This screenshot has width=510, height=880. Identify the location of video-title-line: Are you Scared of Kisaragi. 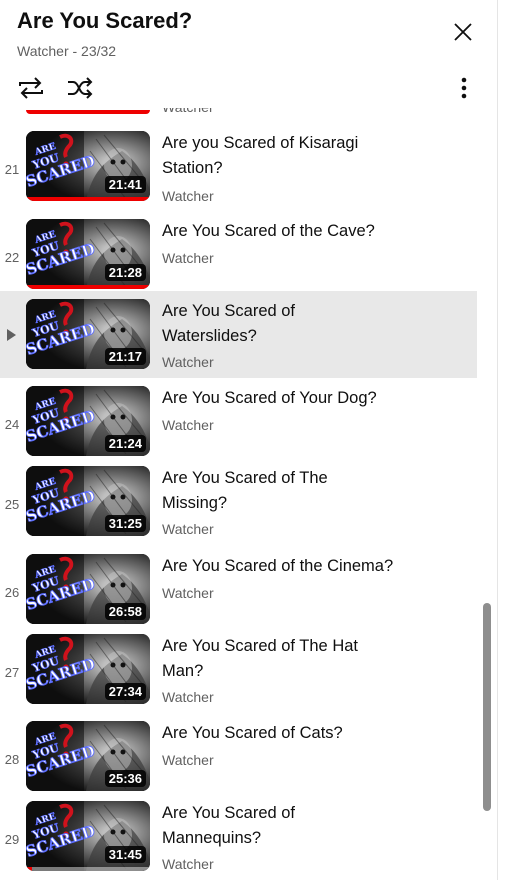
(260, 143).